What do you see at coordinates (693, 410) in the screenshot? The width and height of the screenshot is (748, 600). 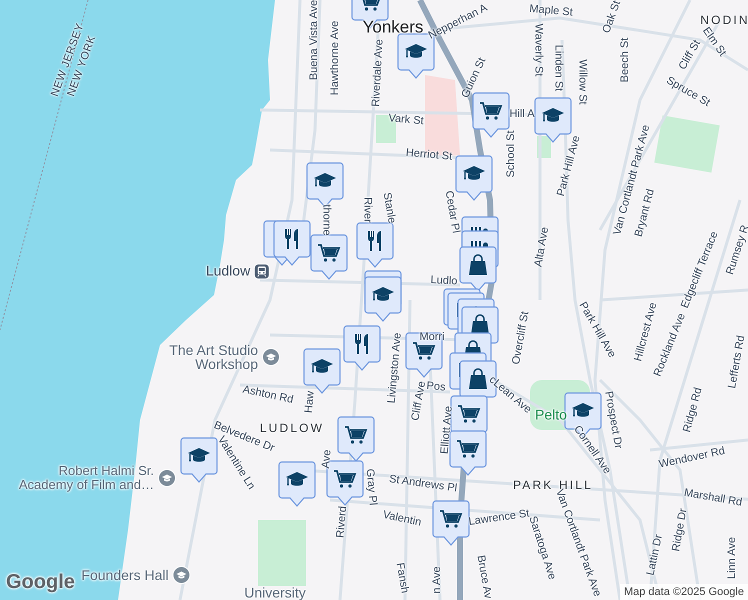 I see `street-label: Ridge Rd` at bounding box center [693, 410].